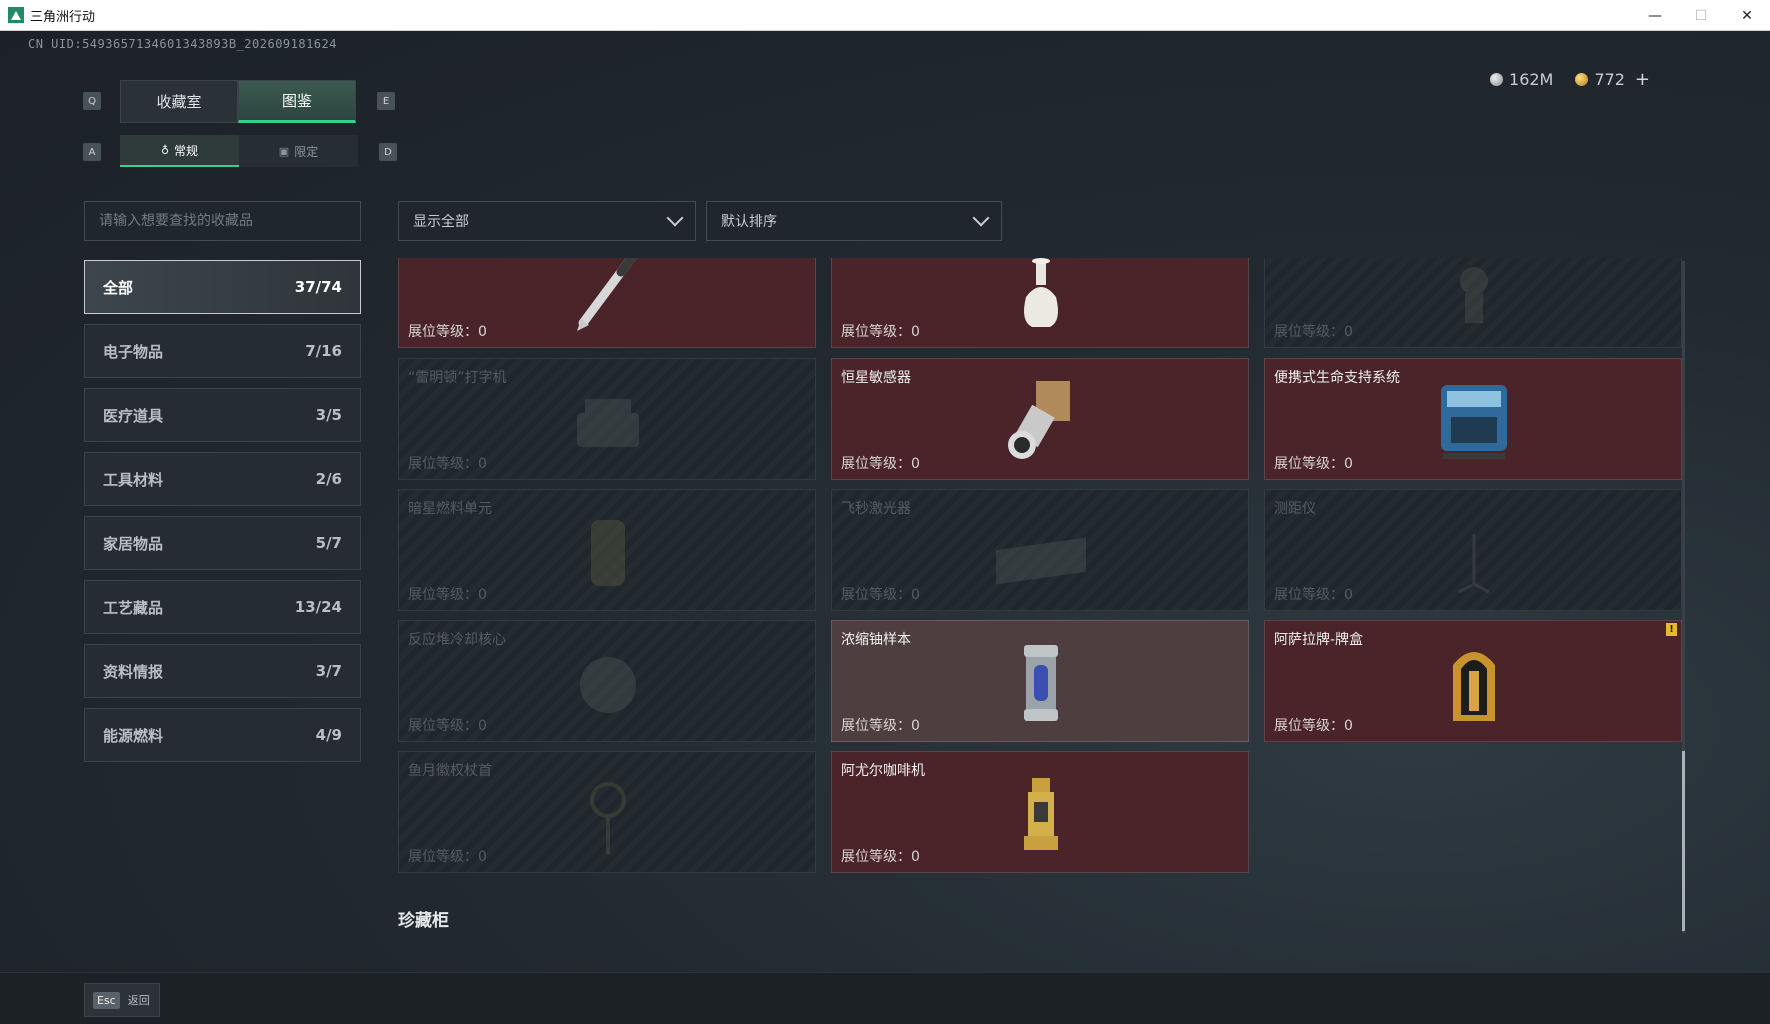  What do you see at coordinates (1040, 812) in the screenshot?
I see `collection-card: 阿尤尔咖啡机 展位等级：0` at bounding box center [1040, 812].